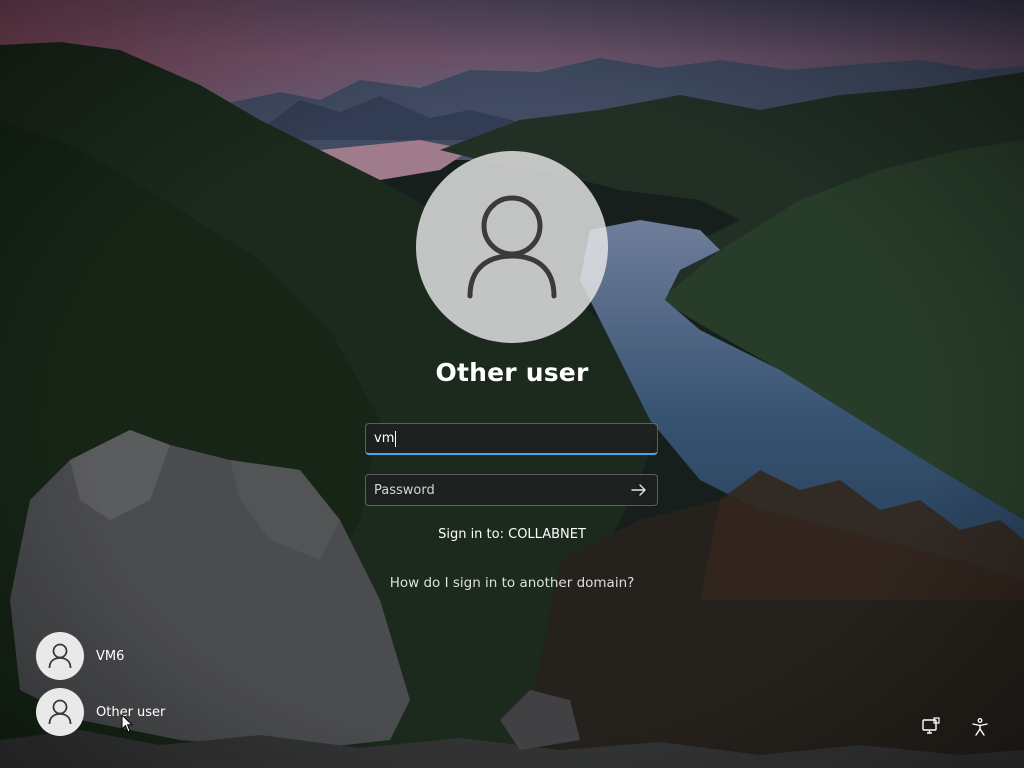 The width and height of the screenshot is (1024, 768). I want to click on username-input: vm, so click(511, 439).